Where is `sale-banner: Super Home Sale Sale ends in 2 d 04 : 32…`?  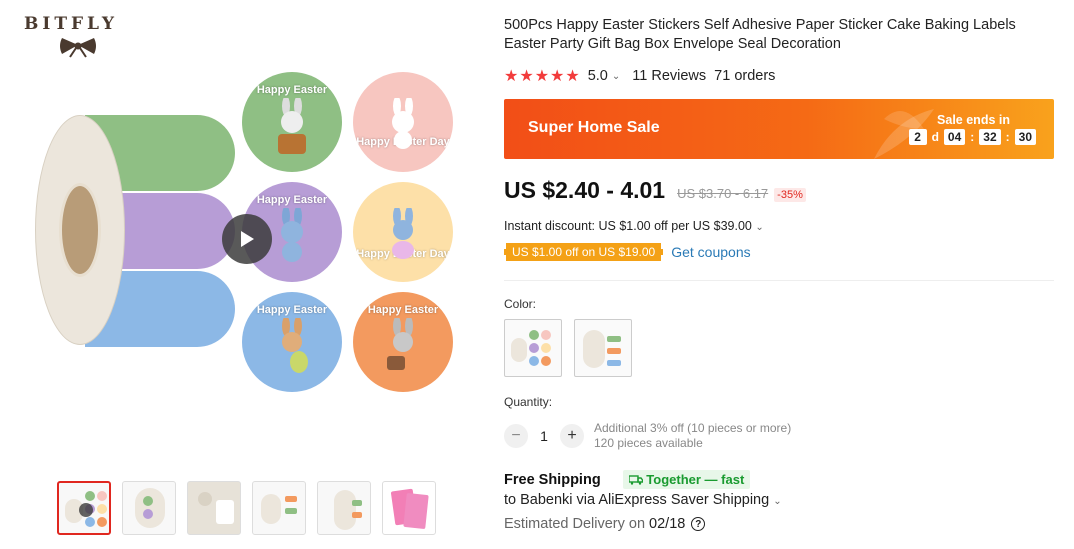 sale-banner: Super Home Sale Sale ends in 2 d 04 : 32… is located at coordinates (779, 129).